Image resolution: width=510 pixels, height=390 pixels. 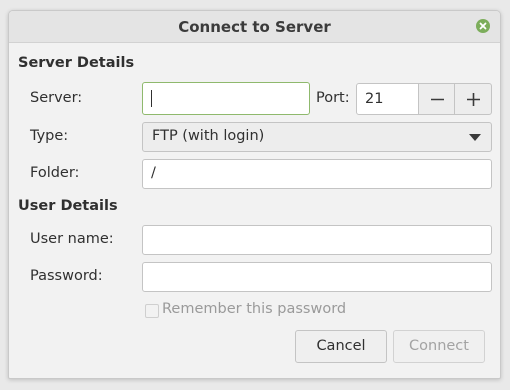 What do you see at coordinates (153, 173) in the screenshot?
I see `folder-value: /` at bounding box center [153, 173].